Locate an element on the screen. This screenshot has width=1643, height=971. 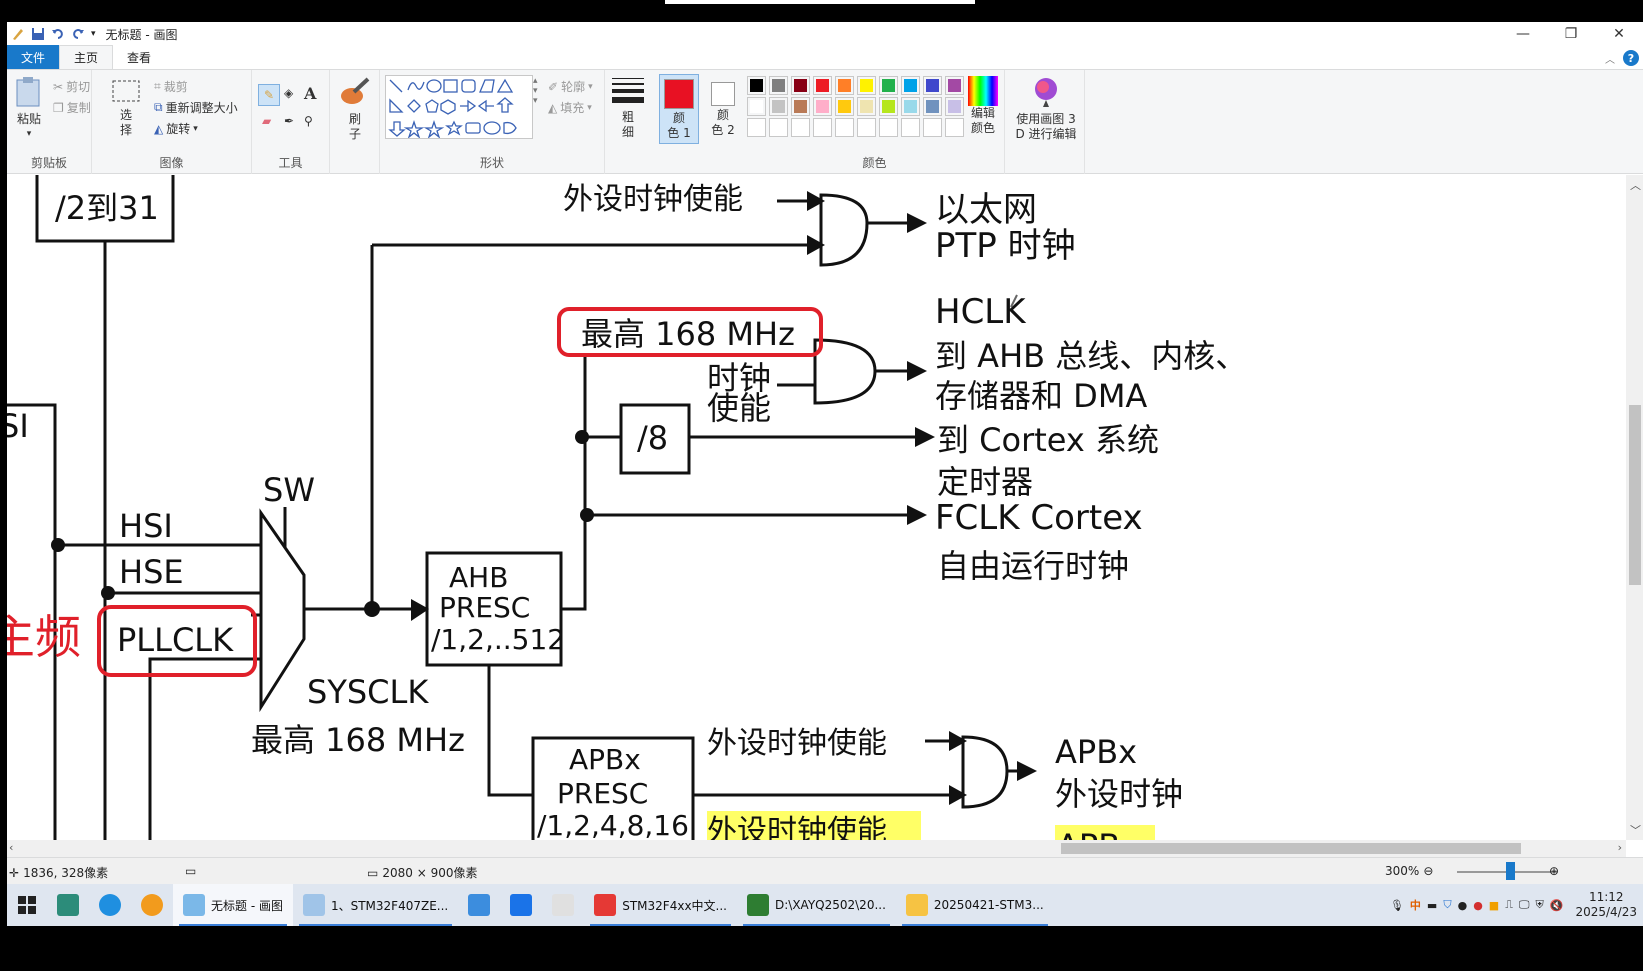
tab-view: 查看 is located at coordinates (139, 57).